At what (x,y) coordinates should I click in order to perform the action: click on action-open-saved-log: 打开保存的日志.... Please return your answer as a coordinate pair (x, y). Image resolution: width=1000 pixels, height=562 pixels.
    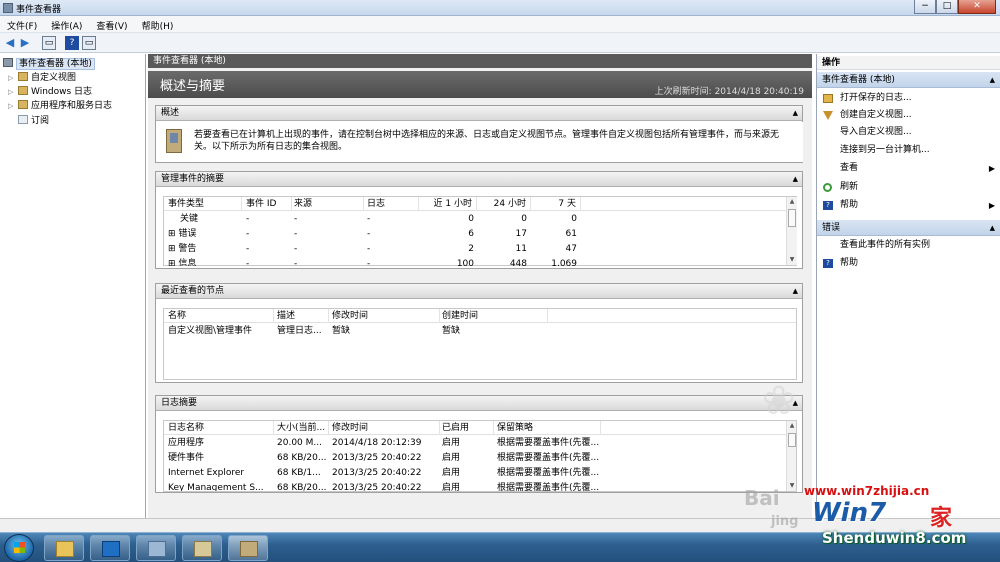
    Looking at the image, I should click on (908, 98).